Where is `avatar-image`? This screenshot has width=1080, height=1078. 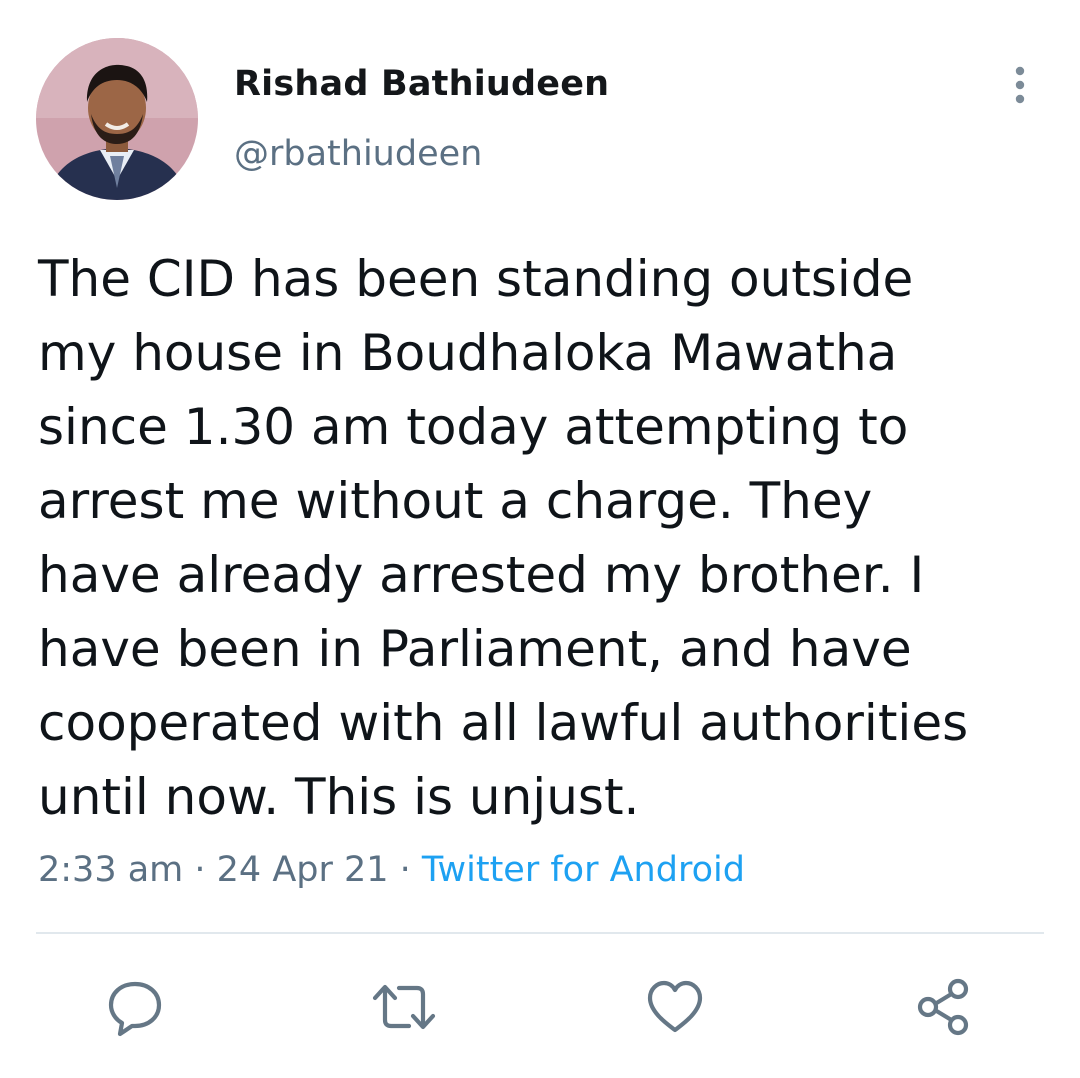 avatar-image is located at coordinates (117, 119).